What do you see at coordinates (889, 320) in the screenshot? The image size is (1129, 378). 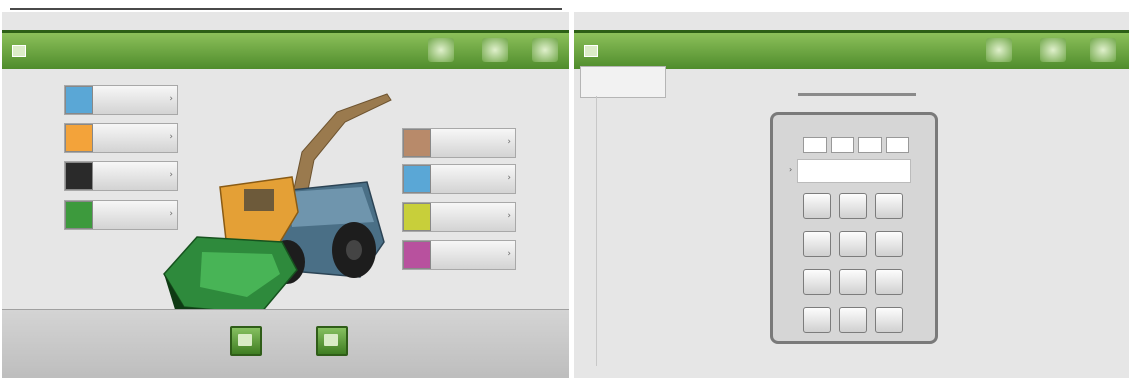 I see `key-ok` at bounding box center [889, 320].